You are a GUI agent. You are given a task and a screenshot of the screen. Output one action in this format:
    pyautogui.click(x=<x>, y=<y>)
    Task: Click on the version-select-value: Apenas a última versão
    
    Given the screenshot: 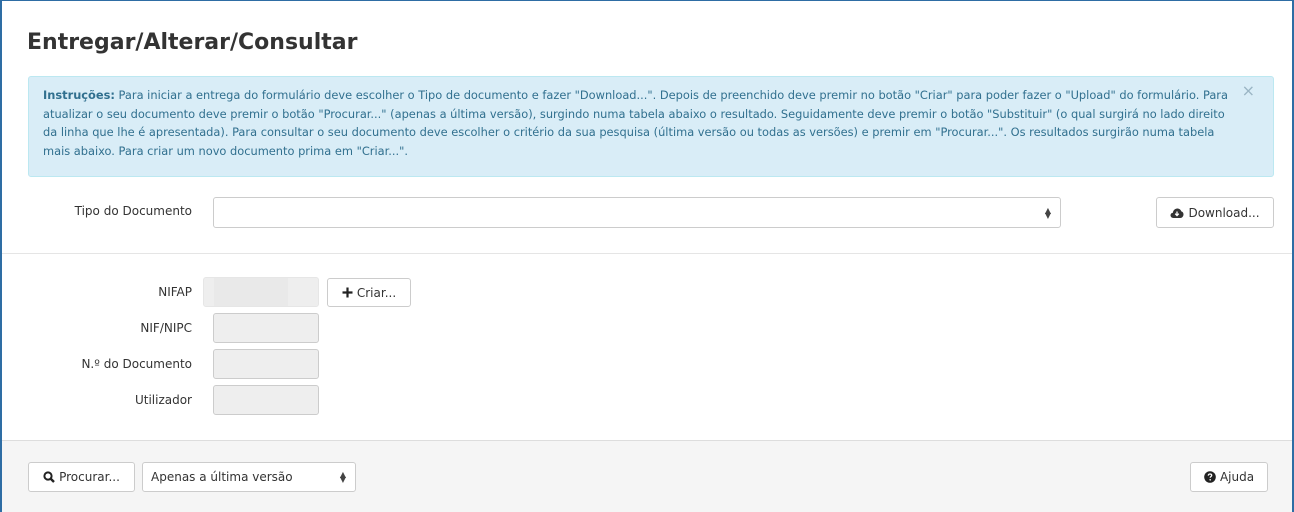 What is the action you would take?
    pyautogui.click(x=222, y=477)
    